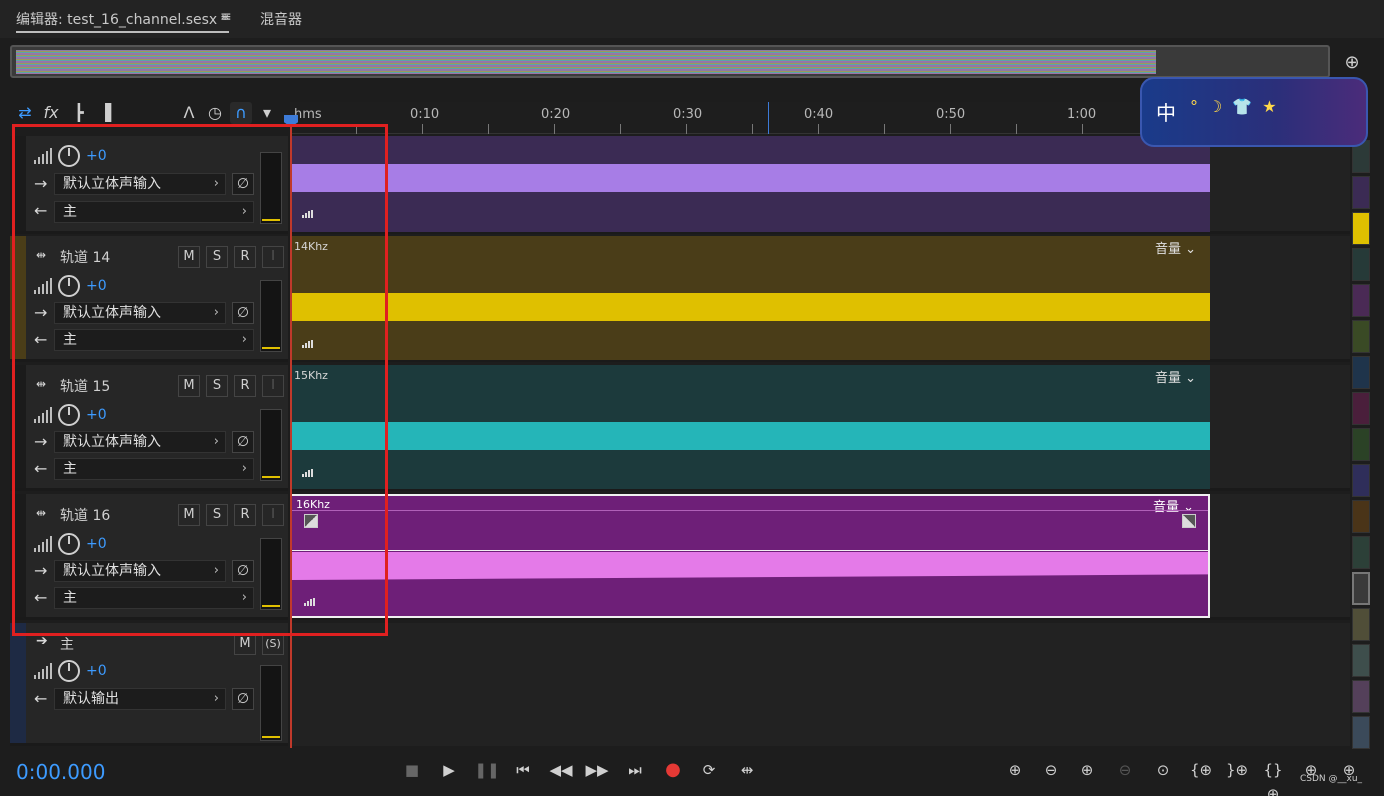 The height and width of the screenshot is (796, 1384). Describe the element at coordinates (635, 770) in the screenshot. I see `go-to-end-icon: ⏭` at that location.